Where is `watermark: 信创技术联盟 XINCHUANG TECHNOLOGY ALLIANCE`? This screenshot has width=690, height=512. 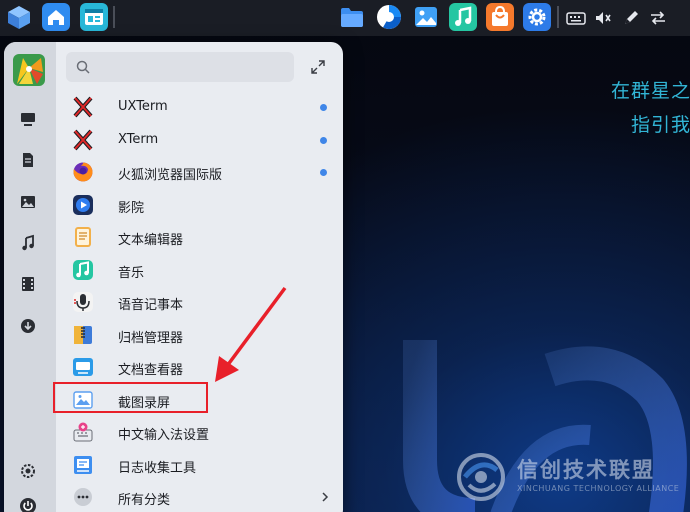
watermark: 信创技术联盟 XINCHUANG TECHNOLOGY ALLIANCE is located at coordinates (572, 477).